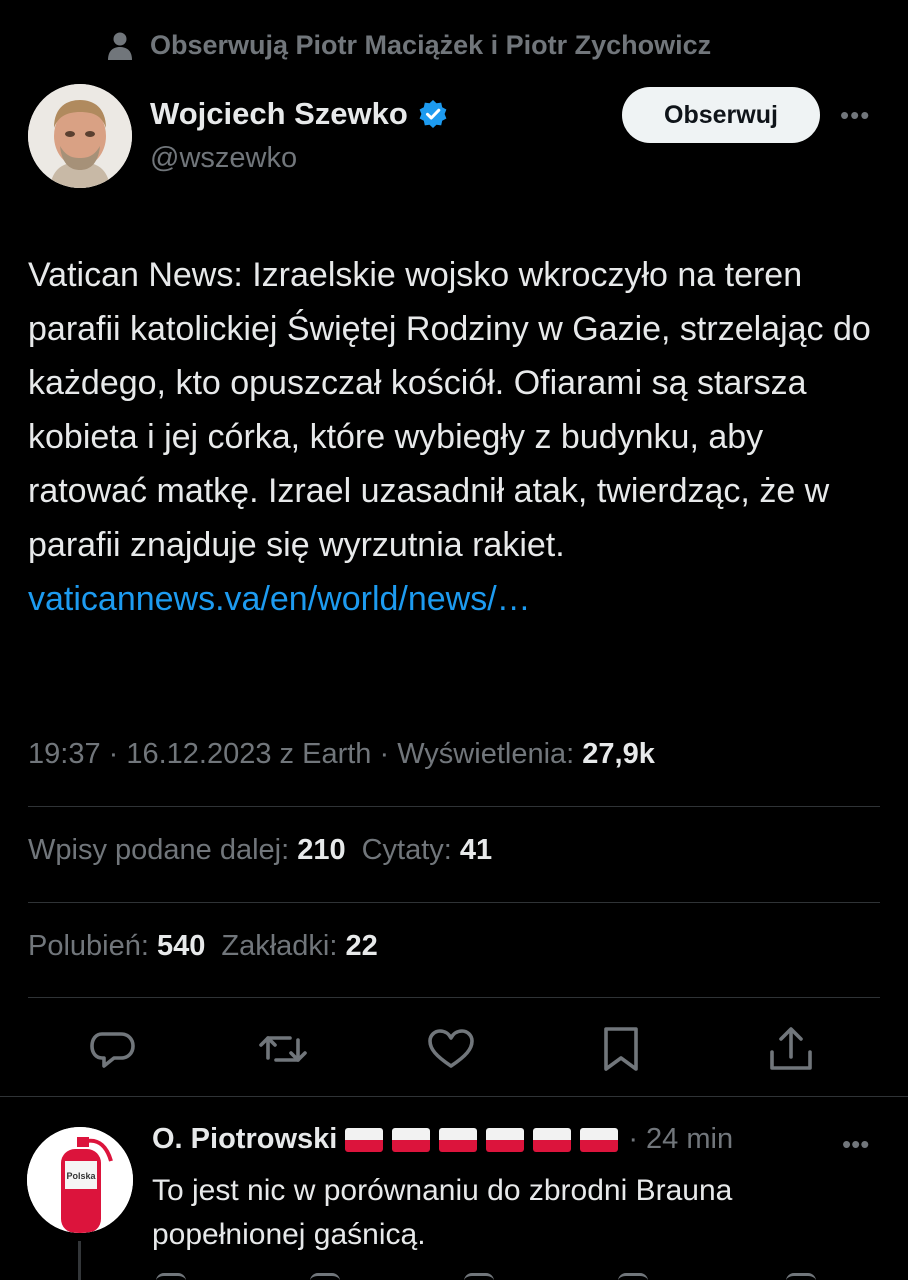  What do you see at coordinates (361, 946) in the screenshot?
I see `bookmarks-count: 22` at bounding box center [361, 946].